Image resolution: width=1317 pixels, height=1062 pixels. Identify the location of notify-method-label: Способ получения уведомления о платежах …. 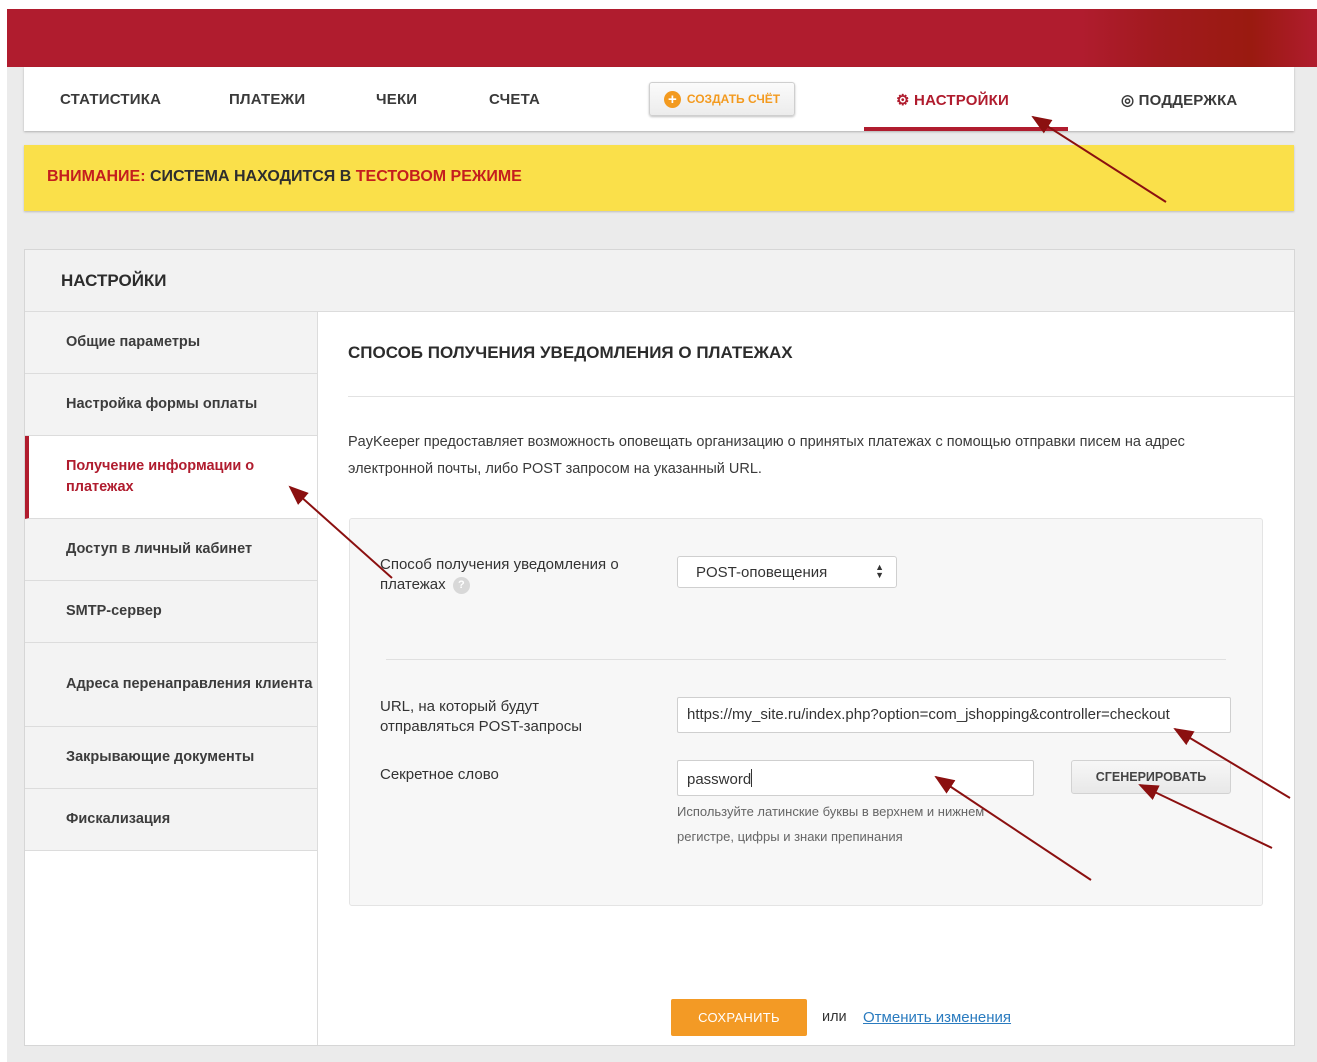
(512, 575).